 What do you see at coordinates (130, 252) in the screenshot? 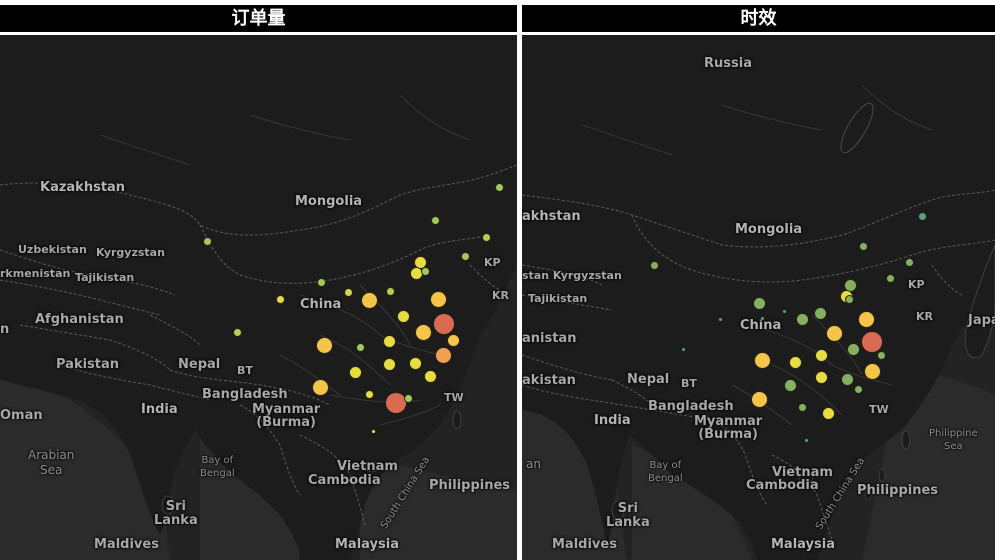
I see `label-kyrgyzstan: Kyrgyzstan` at bounding box center [130, 252].